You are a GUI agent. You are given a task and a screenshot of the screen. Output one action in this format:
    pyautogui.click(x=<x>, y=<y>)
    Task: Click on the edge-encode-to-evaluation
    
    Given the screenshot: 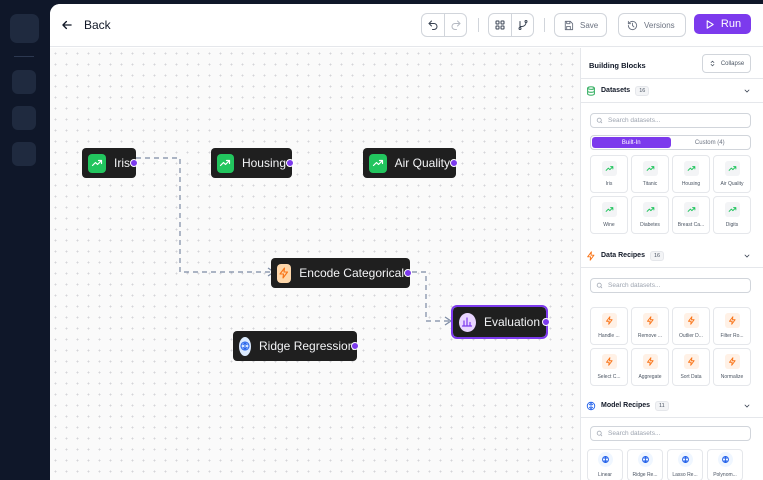 What is the action you would take?
    pyautogui.click(x=431, y=296)
    